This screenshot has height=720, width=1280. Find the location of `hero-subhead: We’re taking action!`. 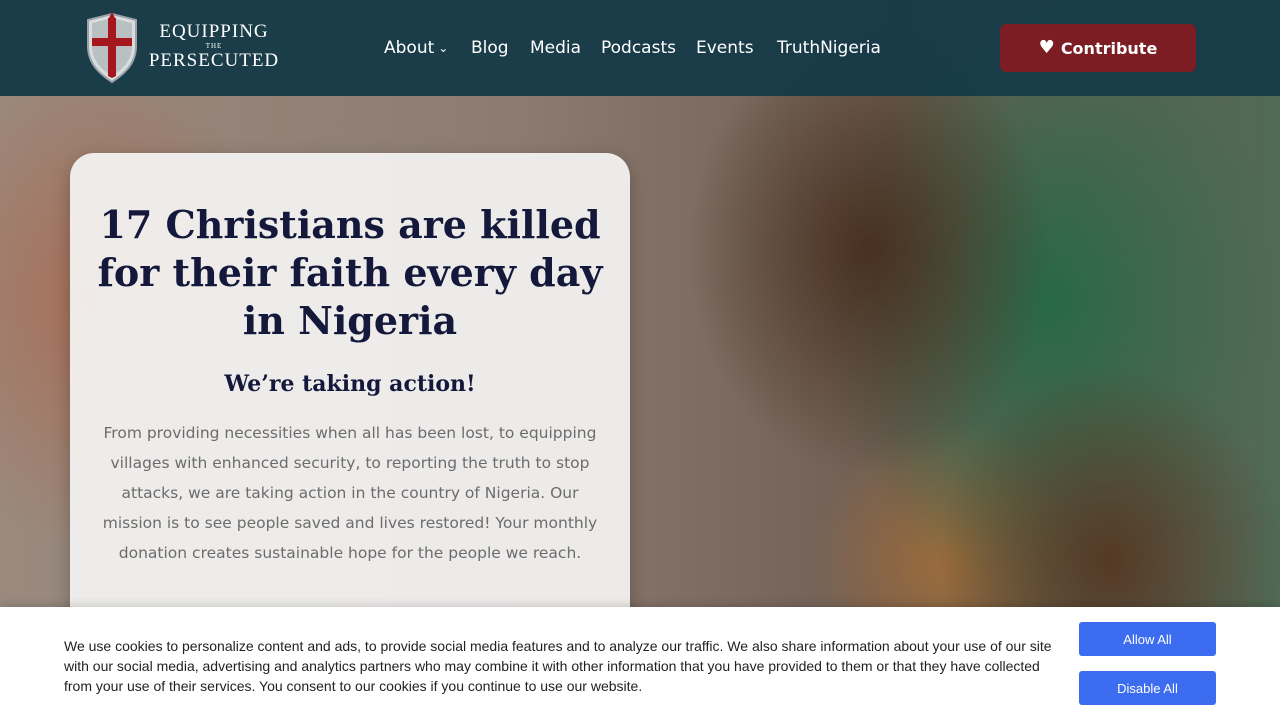

hero-subhead: We’re taking action! is located at coordinates (350, 384).